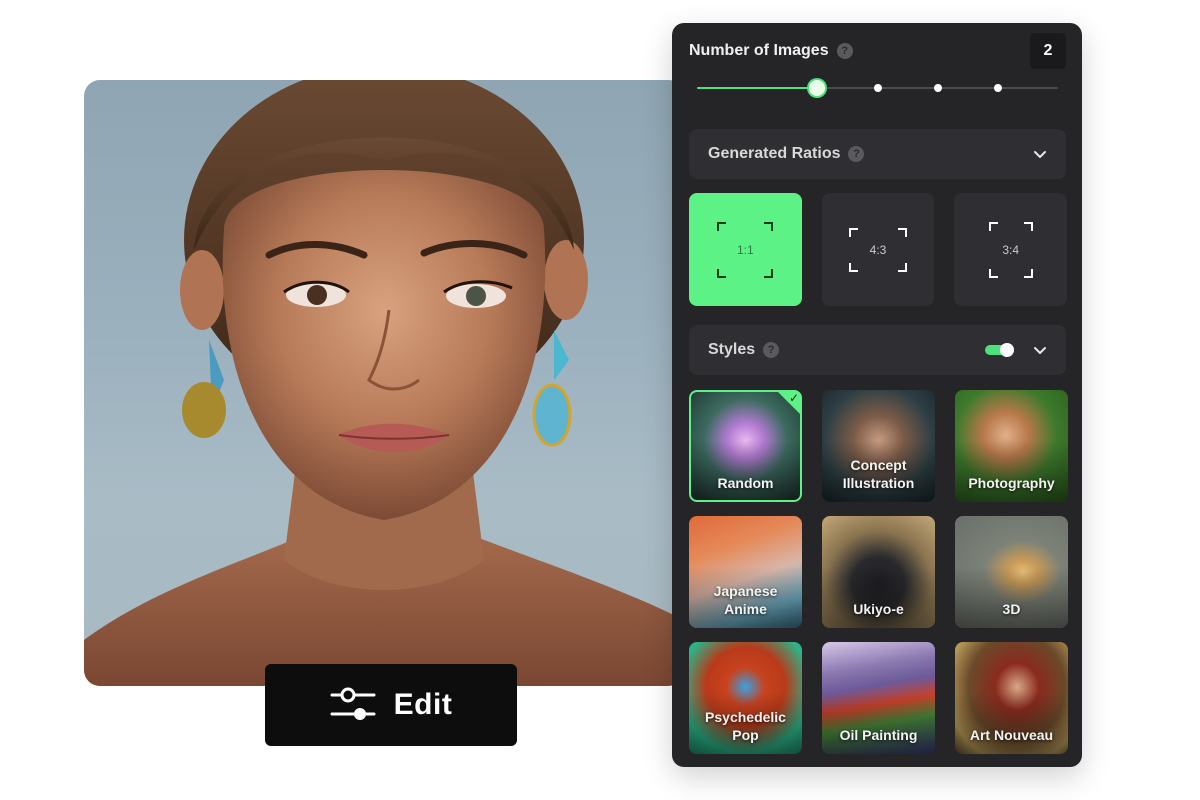 This screenshot has height=800, width=1200. I want to click on styles-title: Styles, so click(732, 349).